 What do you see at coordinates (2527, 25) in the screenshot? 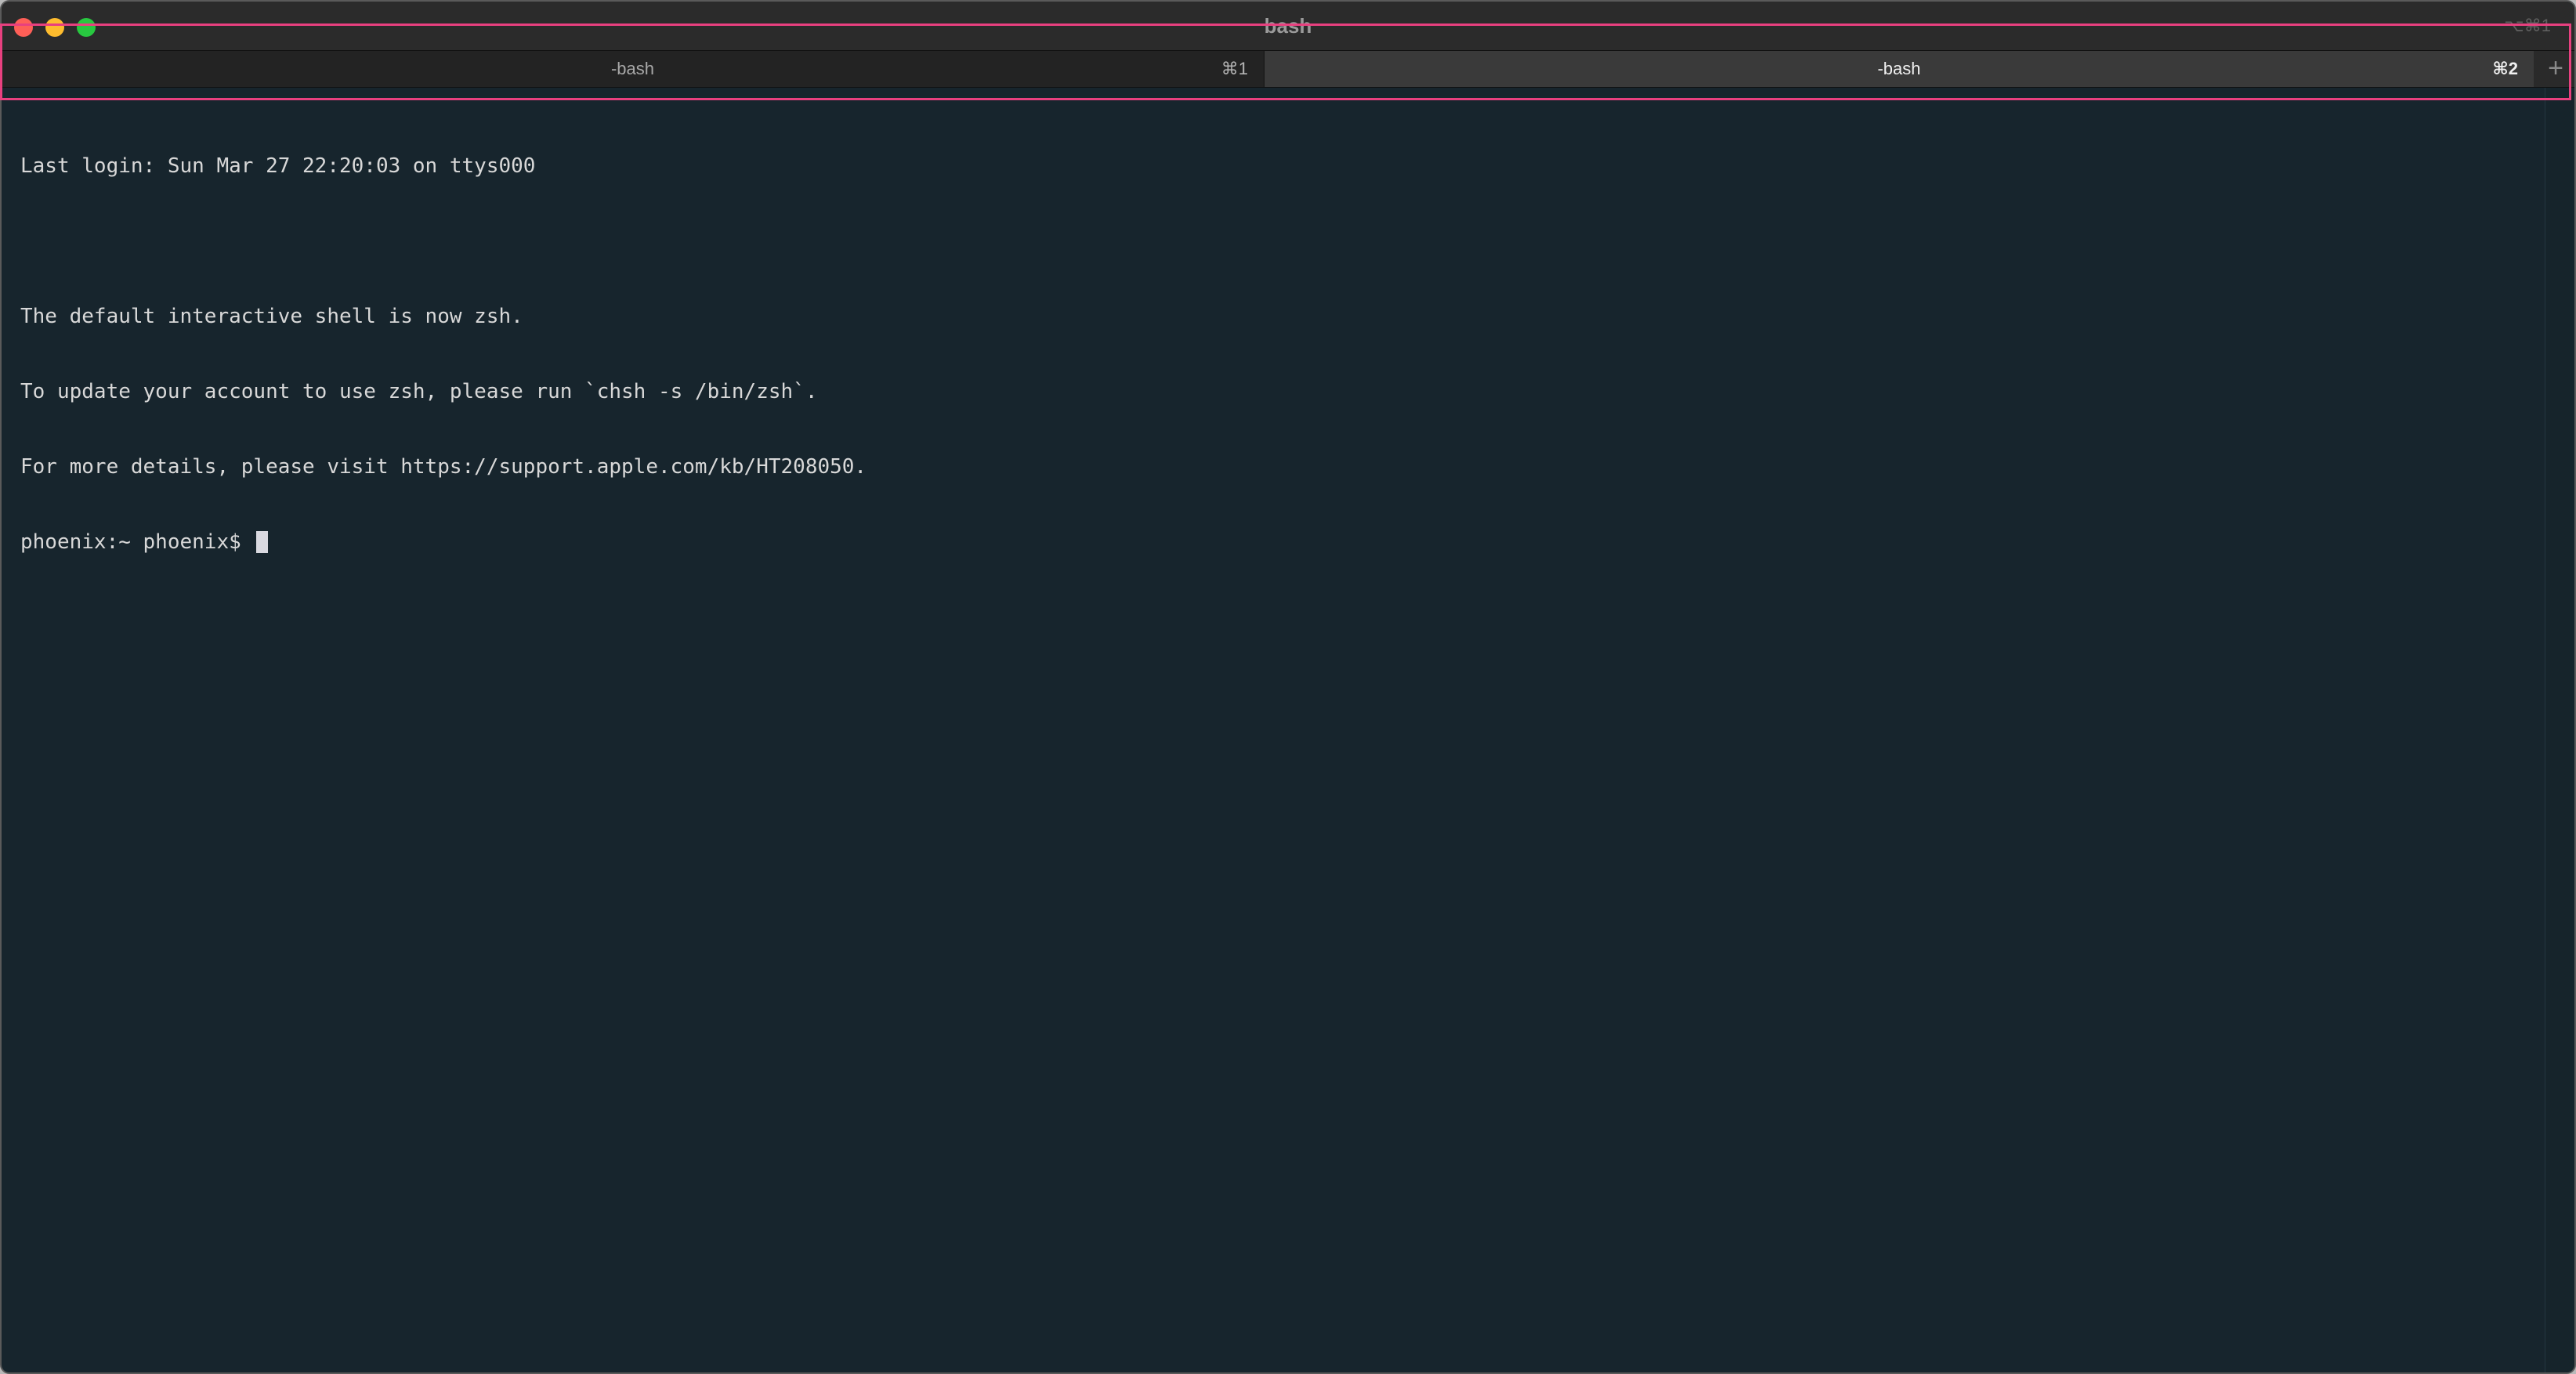
I see `window-shortcut: ⌥⌘1` at bounding box center [2527, 25].